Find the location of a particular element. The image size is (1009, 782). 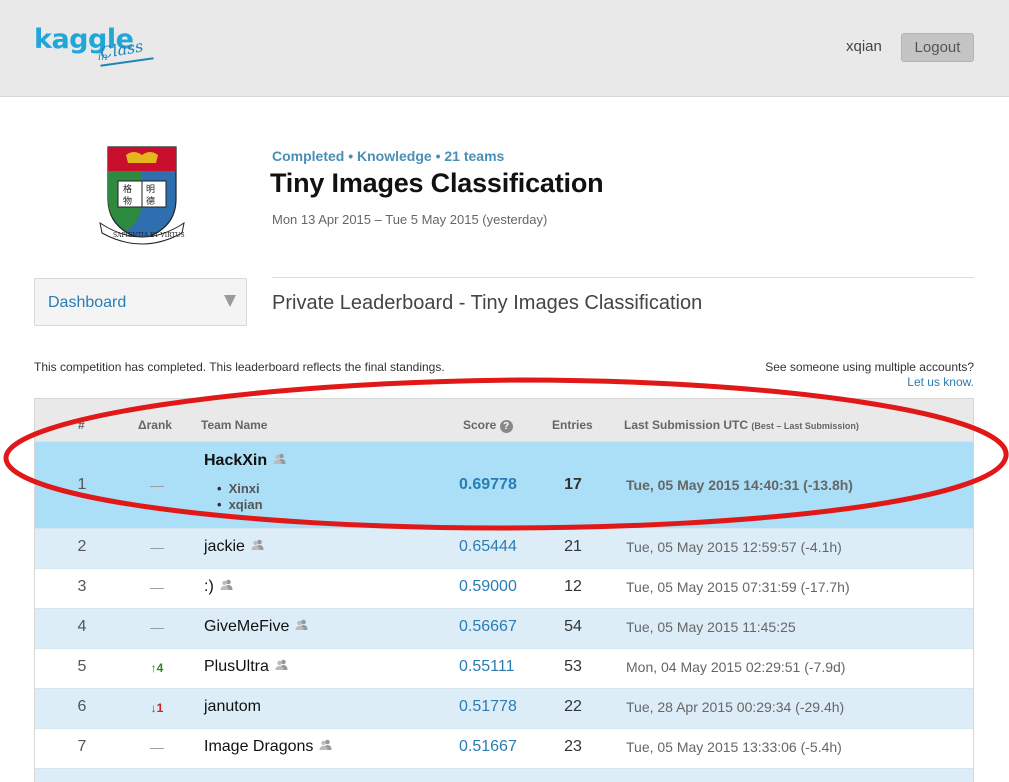

column-delta-rank: Δrank is located at coordinates (155, 425).